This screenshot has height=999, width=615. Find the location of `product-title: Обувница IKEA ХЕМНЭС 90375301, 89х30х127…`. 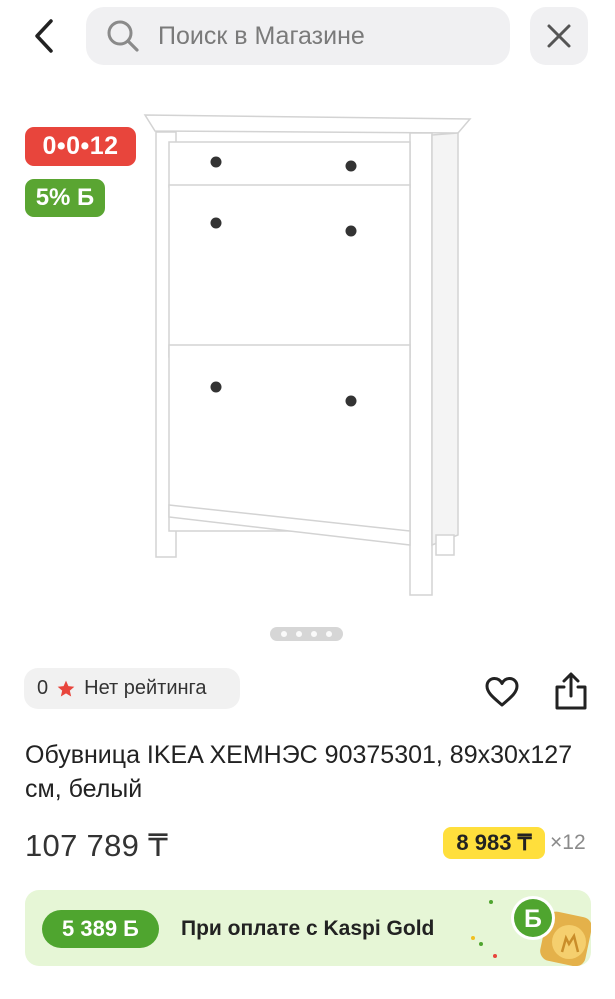

product-title: Обувница IKEA ХЕМНЭС 90375301, 89х30х127… is located at coordinates (299, 772).